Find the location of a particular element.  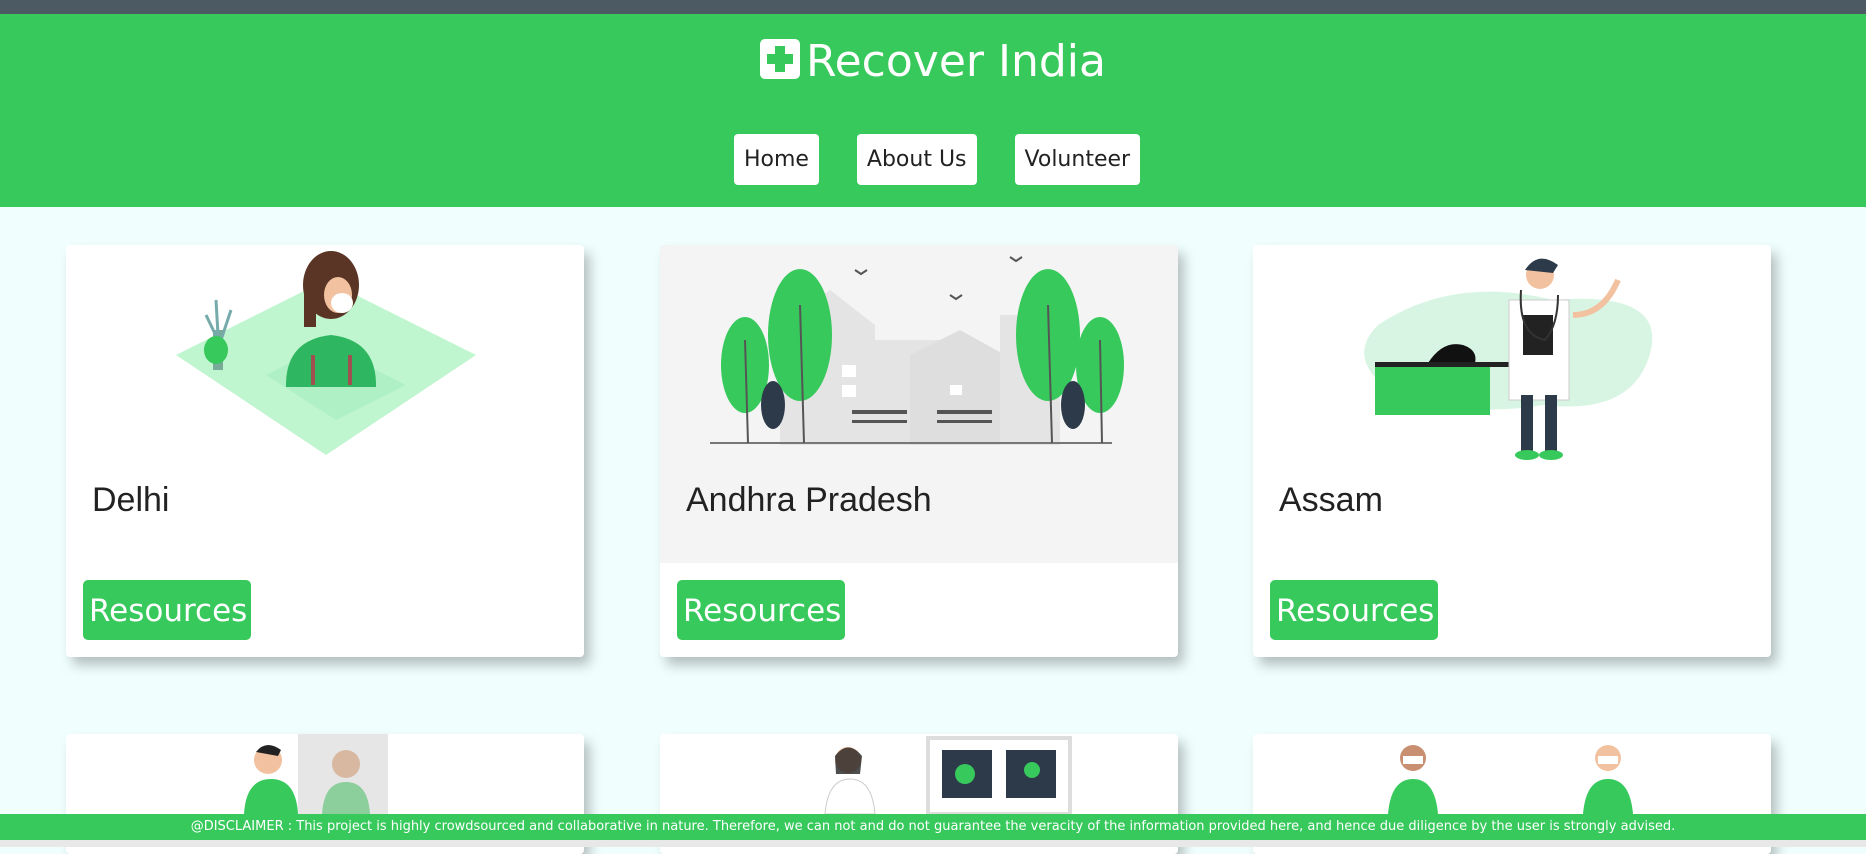

state-card-delhi: Delhi Resources is located at coordinates (325, 451).